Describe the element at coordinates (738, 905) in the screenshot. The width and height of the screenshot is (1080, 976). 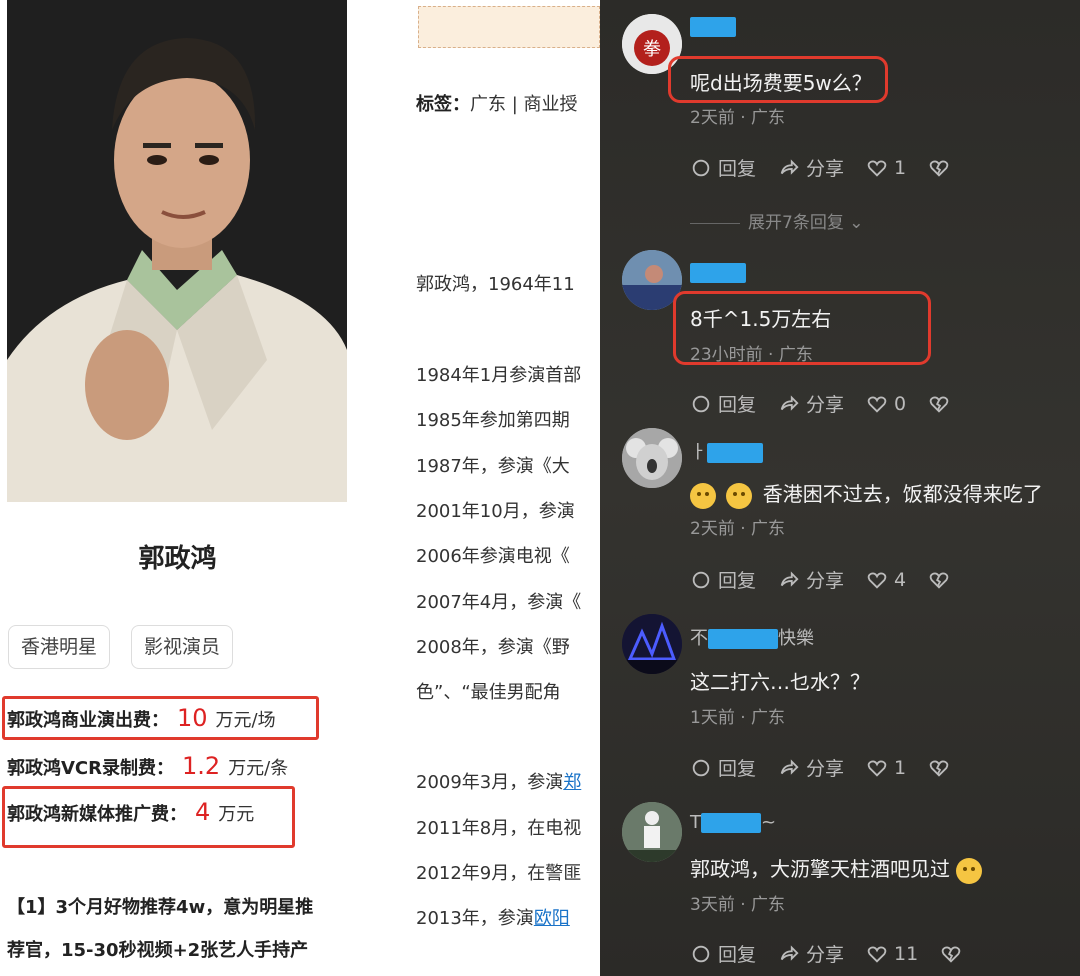
I see `comment-meta: 3天前 · 广东` at that location.